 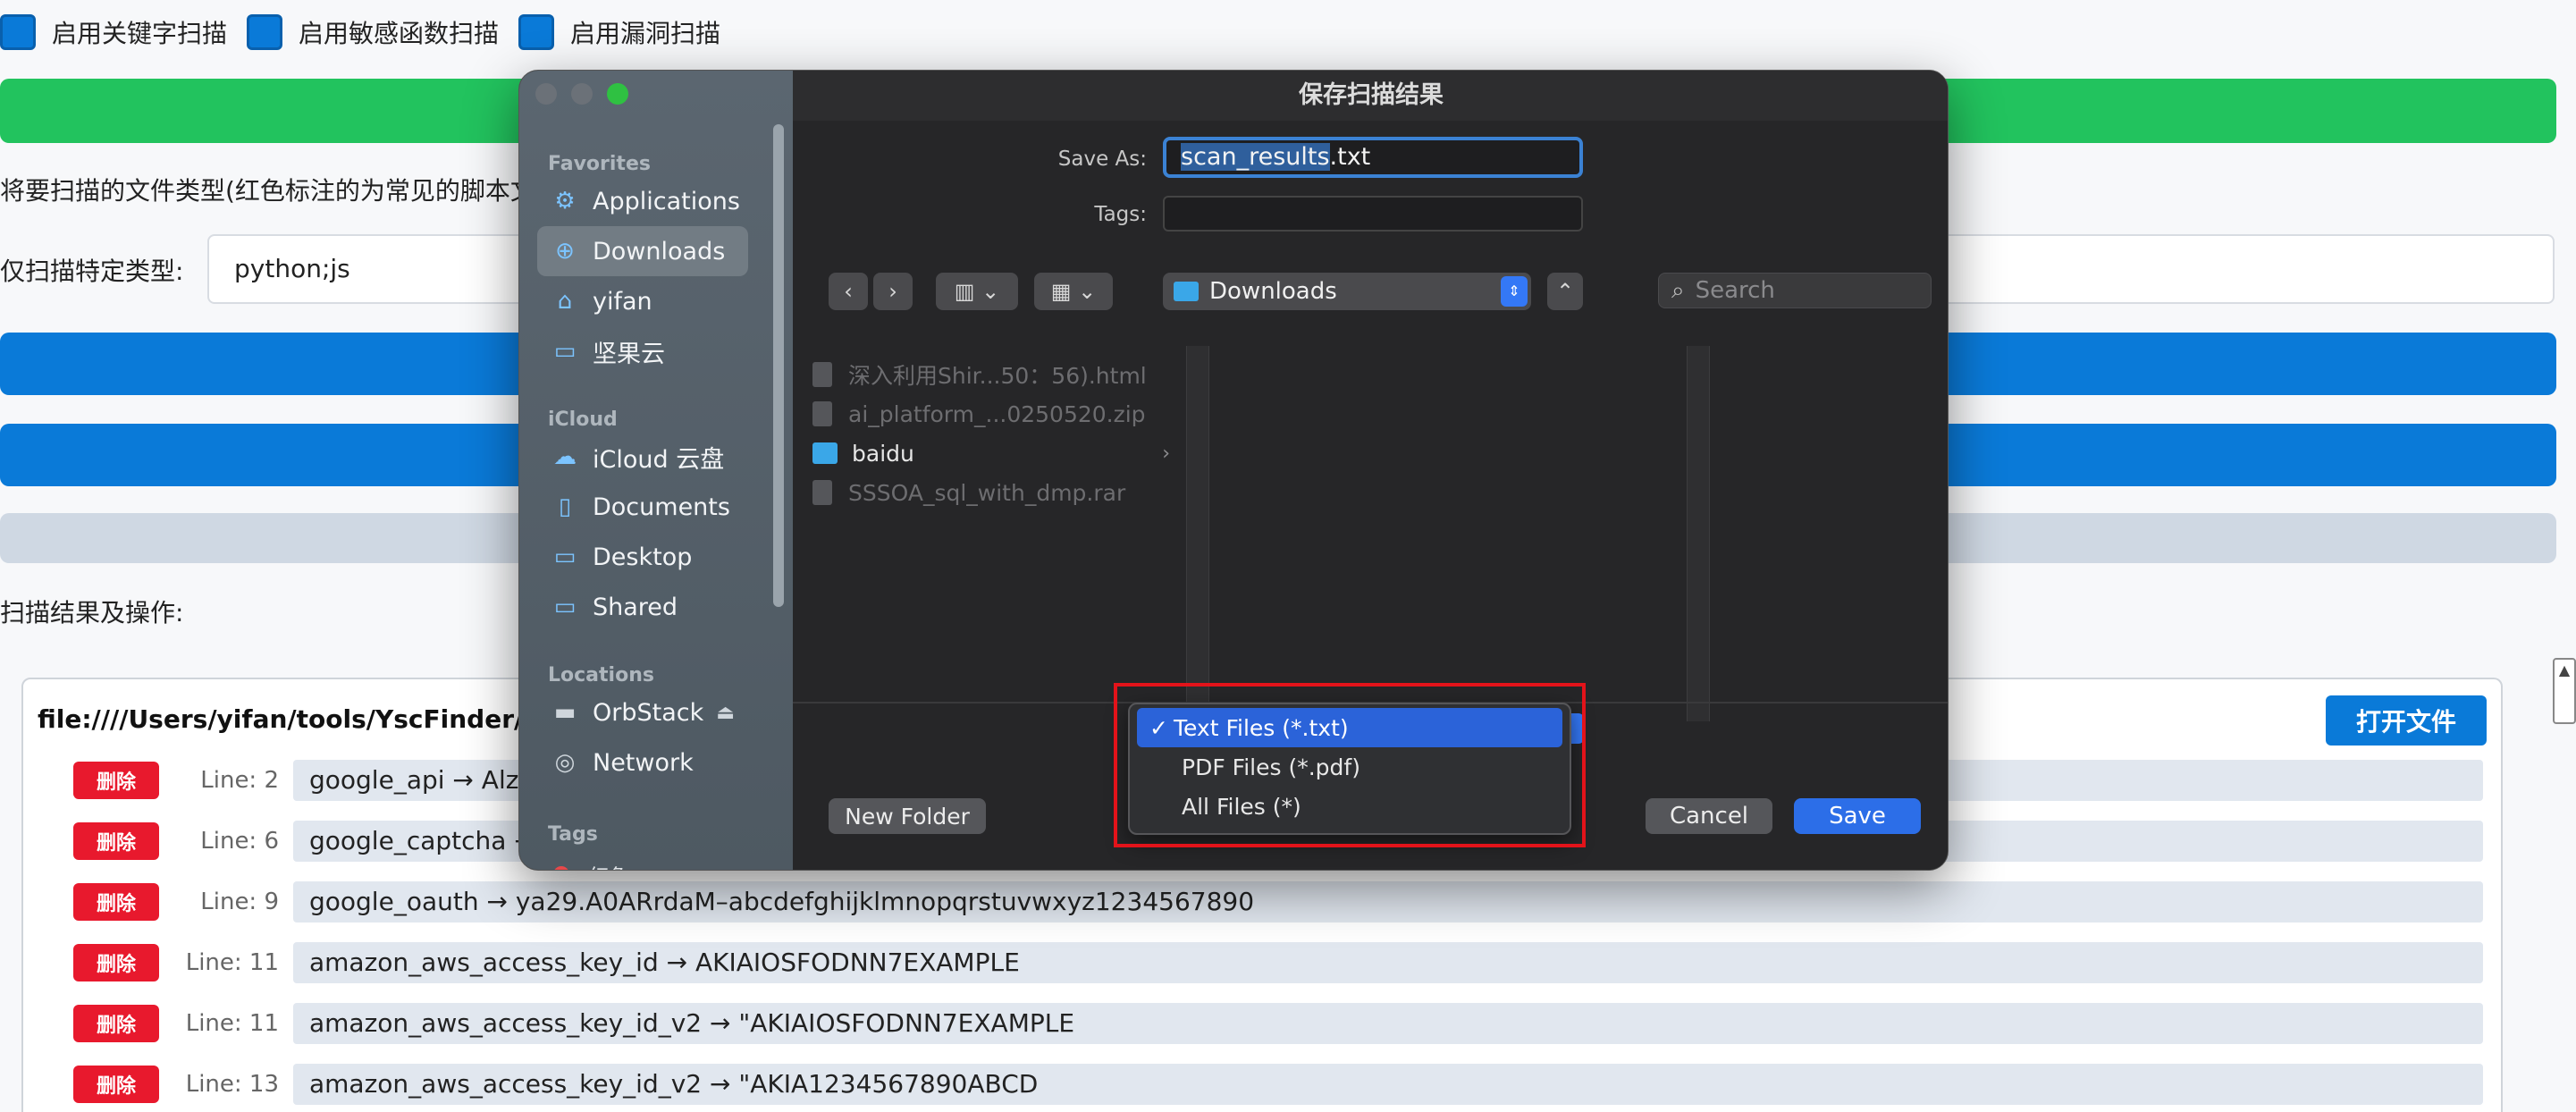 I want to click on sidebar-item-yifan: ⌂ yifan, so click(x=643, y=301).